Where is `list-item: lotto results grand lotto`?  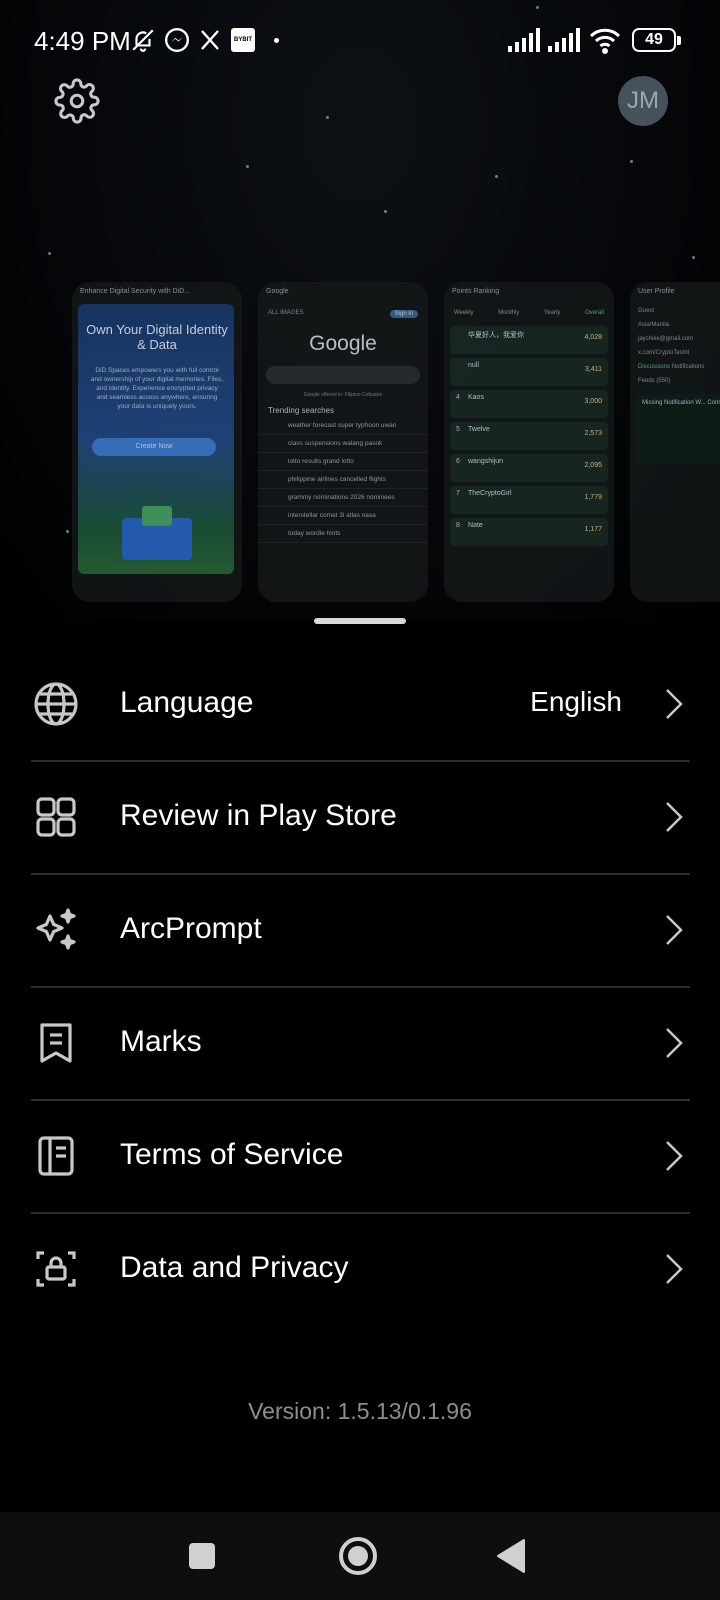 list-item: lotto results grand lotto is located at coordinates (343, 462).